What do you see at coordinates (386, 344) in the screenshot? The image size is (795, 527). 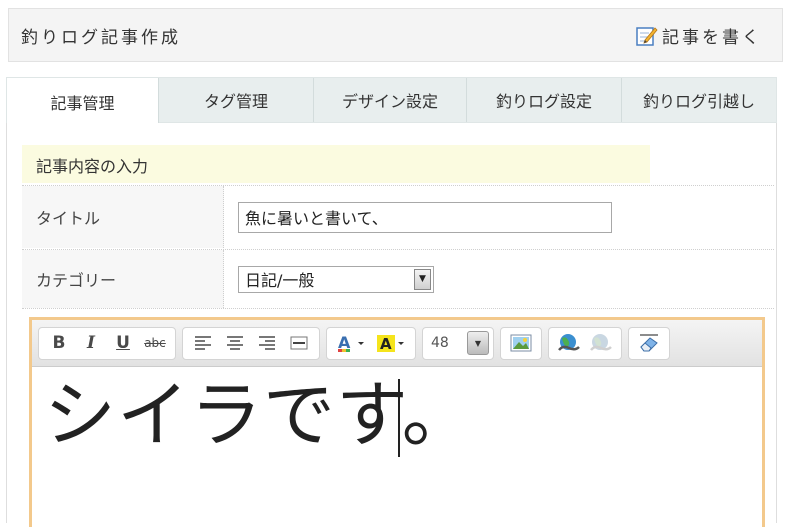 I see `svg-text: A` at bounding box center [386, 344].